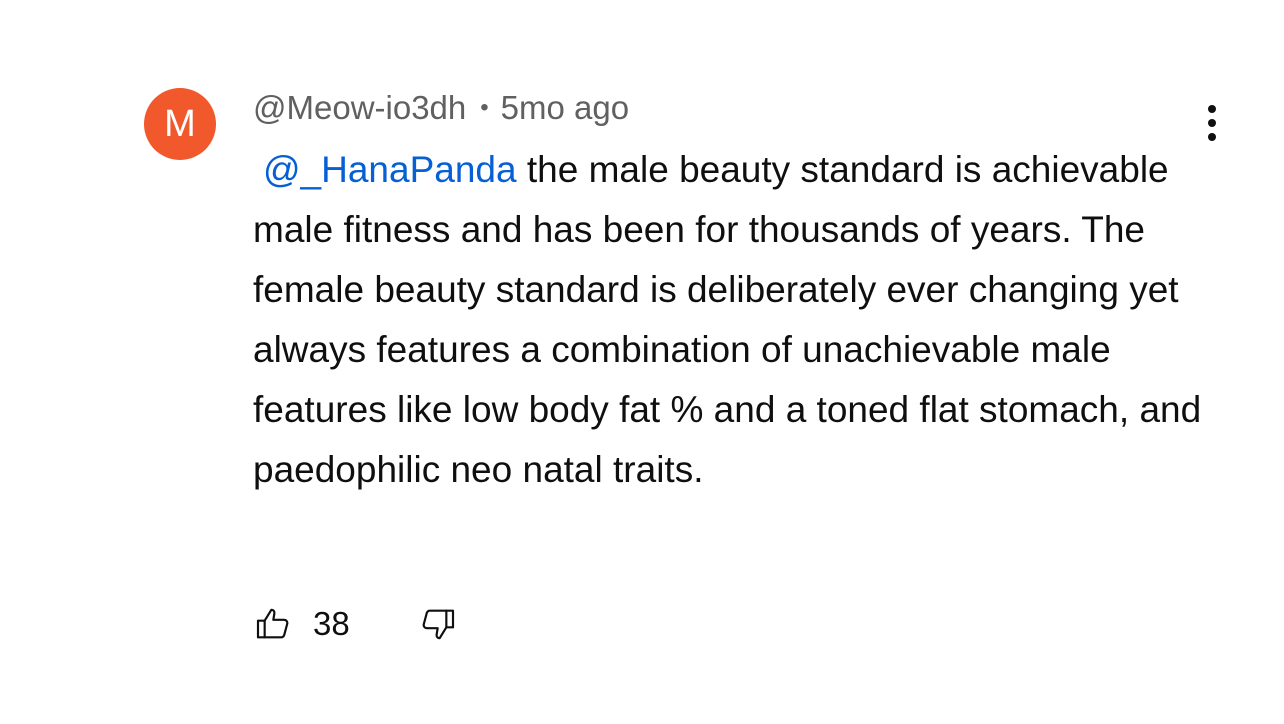 The width and height of the screenshot is (1284, 724). I want to click on thumbs-up-icon, so click(272, 623).